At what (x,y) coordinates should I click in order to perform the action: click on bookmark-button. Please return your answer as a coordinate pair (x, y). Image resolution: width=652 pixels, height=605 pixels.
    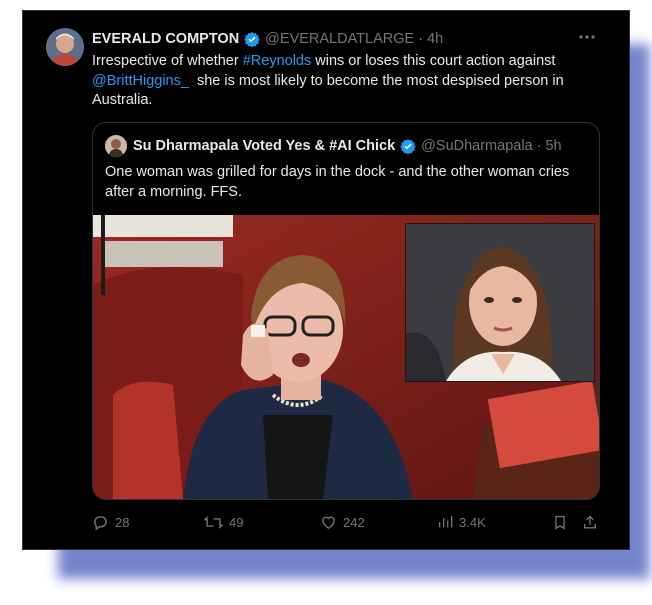
    Looking at the image, I should click on (563, 522).